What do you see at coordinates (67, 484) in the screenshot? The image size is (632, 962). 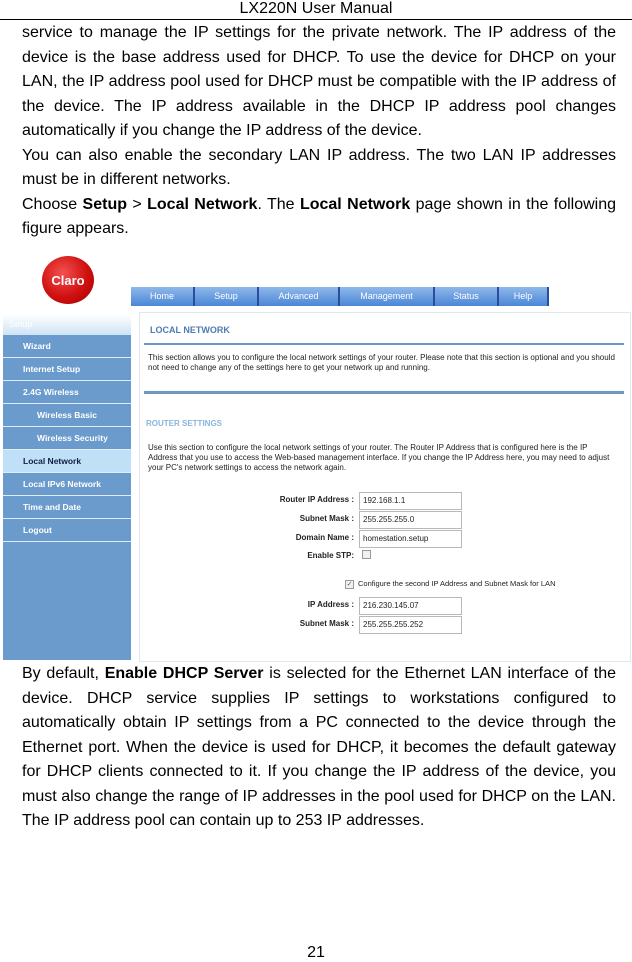 I see `sidebar-item-local-ipv6: Local IPv6 Network` at bounding box center [67, 484].